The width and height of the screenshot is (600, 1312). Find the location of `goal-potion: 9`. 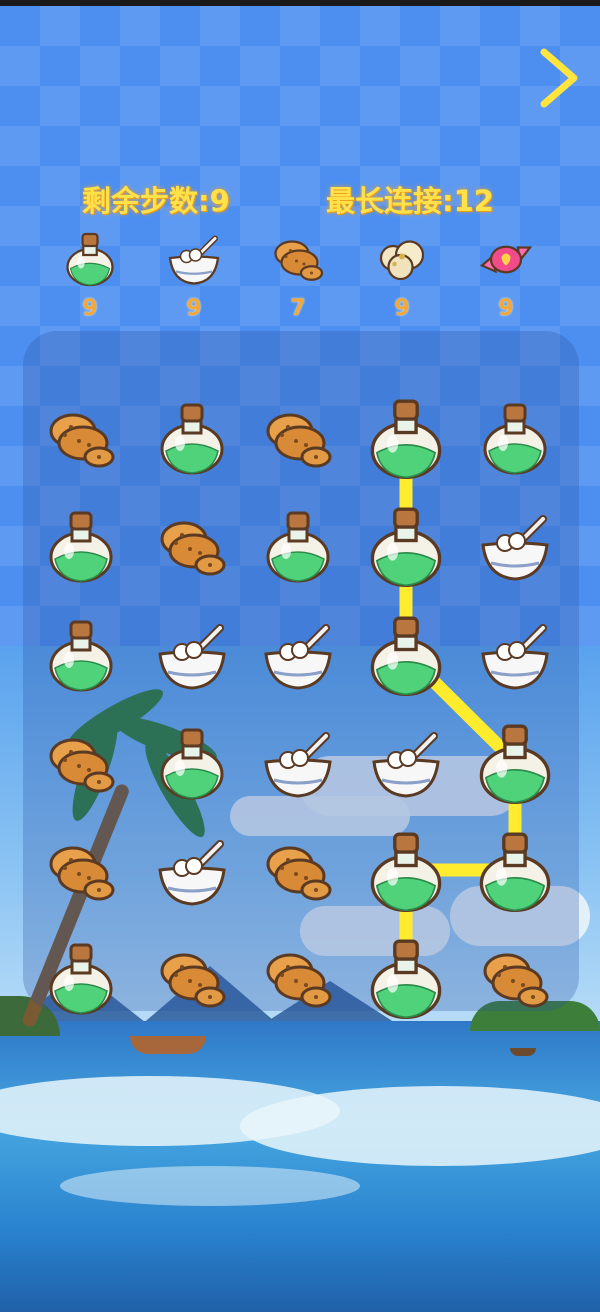

goal-potion: 9 is located at coordinates (90, 278).